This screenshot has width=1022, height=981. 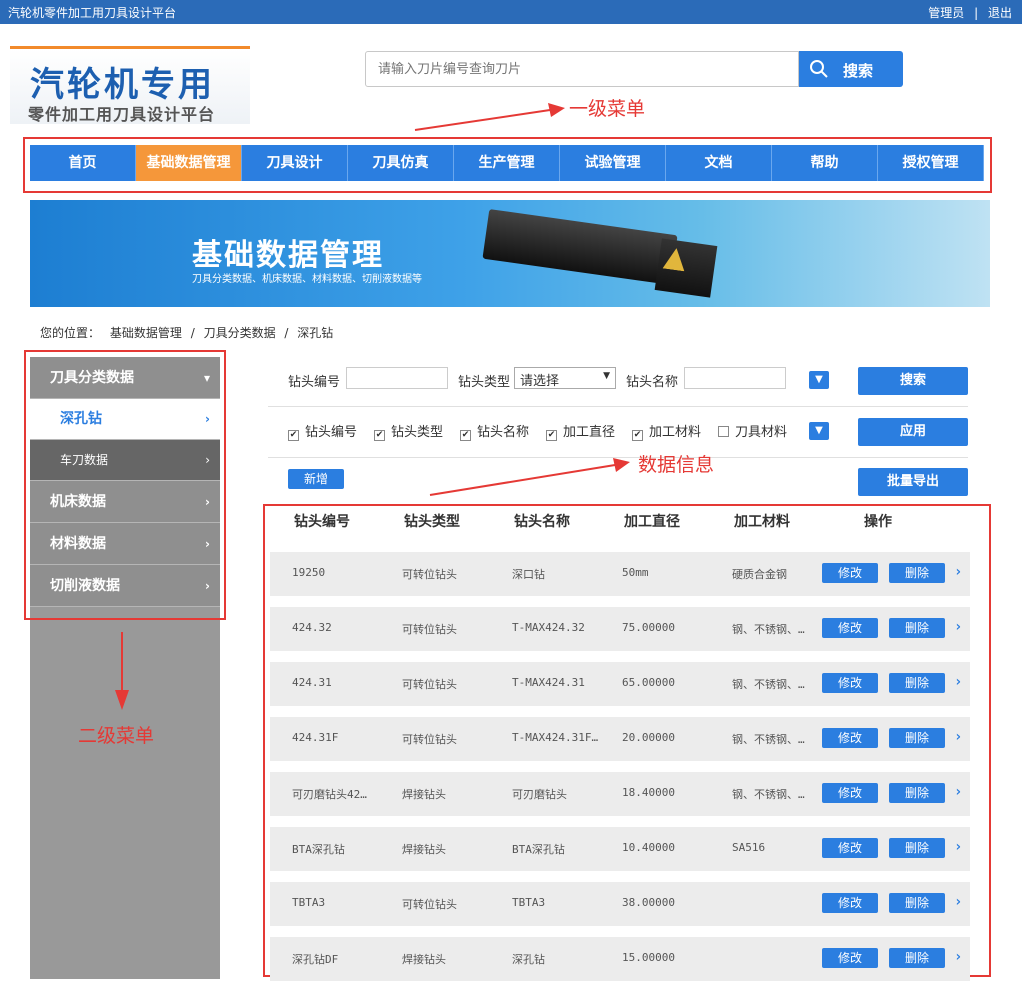 What do you see at coordinates (240, 333) in the screenshot?
I see `breadcrumb-item-tool-class: 刀具分类数据` at bounding box center [240, 333].